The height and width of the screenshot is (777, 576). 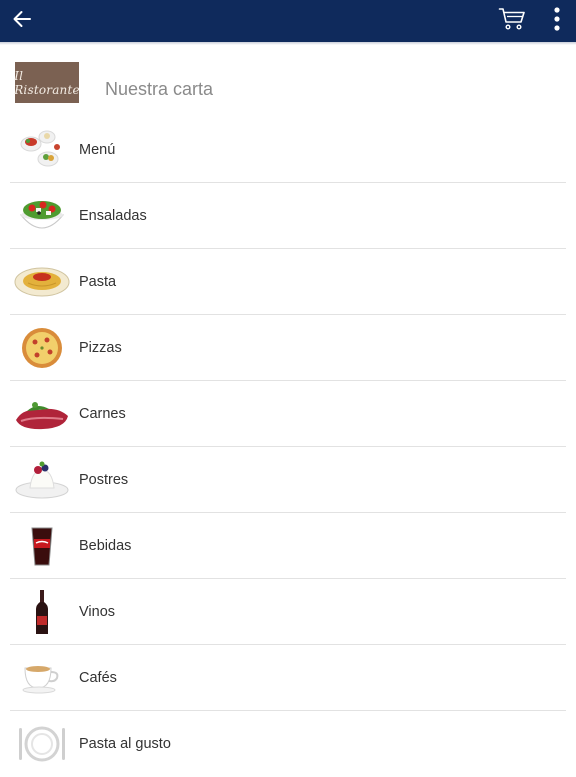 I want to click on menu-item-label: Bebidas, so click(x=105, y=545).